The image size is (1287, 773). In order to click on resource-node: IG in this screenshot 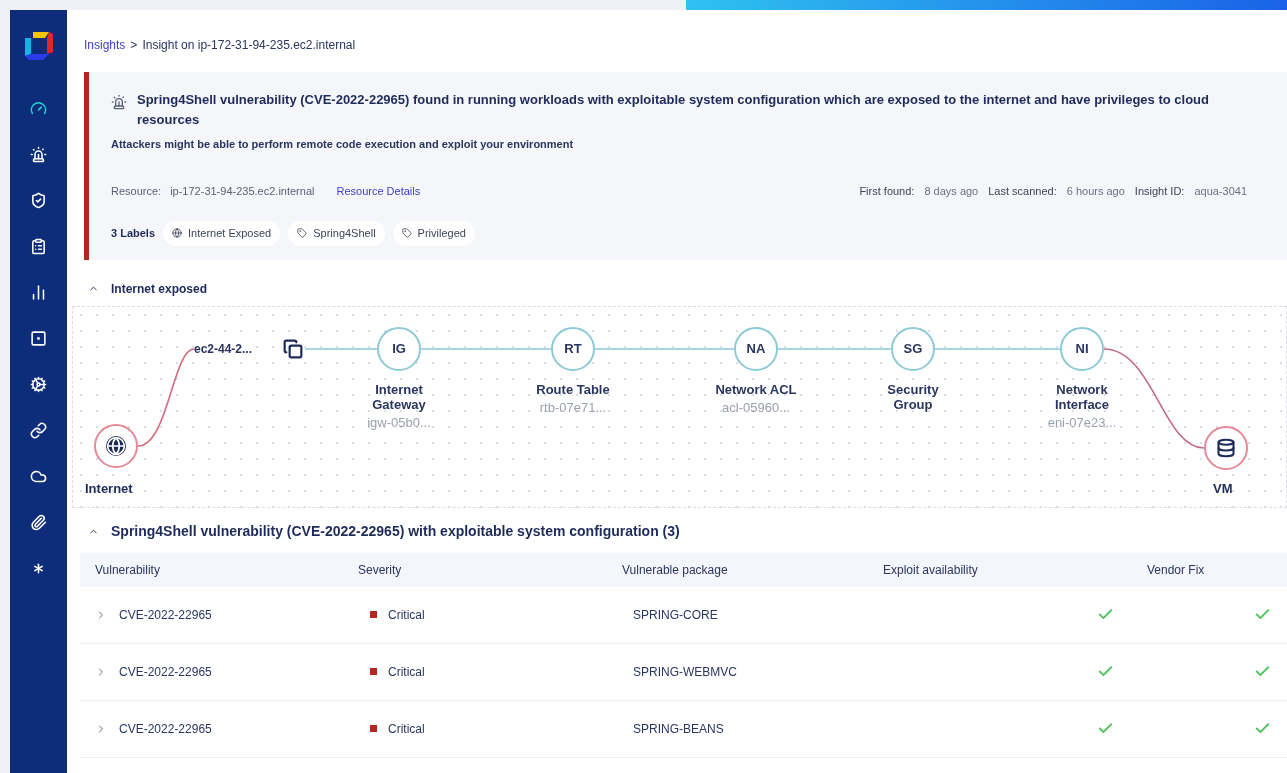, I will do `click(399, 348)`.